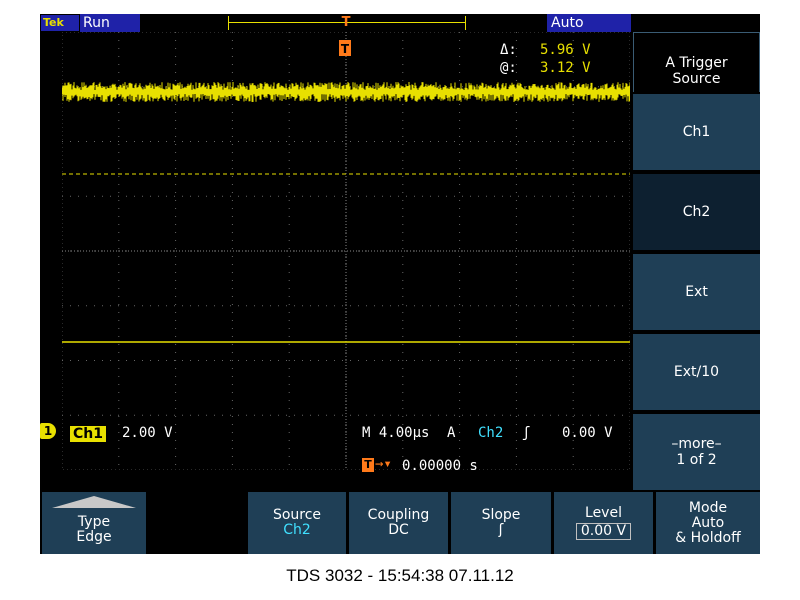 Image resolution: width=800 pixels, height=600 pixels. What do you see at coordinates (501, 530) in the screenshot?
I see `rising-slope-icon: ʃ` at bounding box center [501, 530].